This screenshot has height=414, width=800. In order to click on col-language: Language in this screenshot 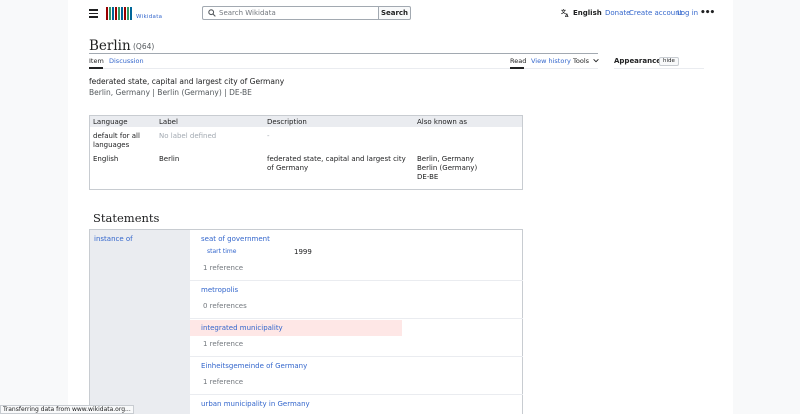, I will do `click(110, 121)`.